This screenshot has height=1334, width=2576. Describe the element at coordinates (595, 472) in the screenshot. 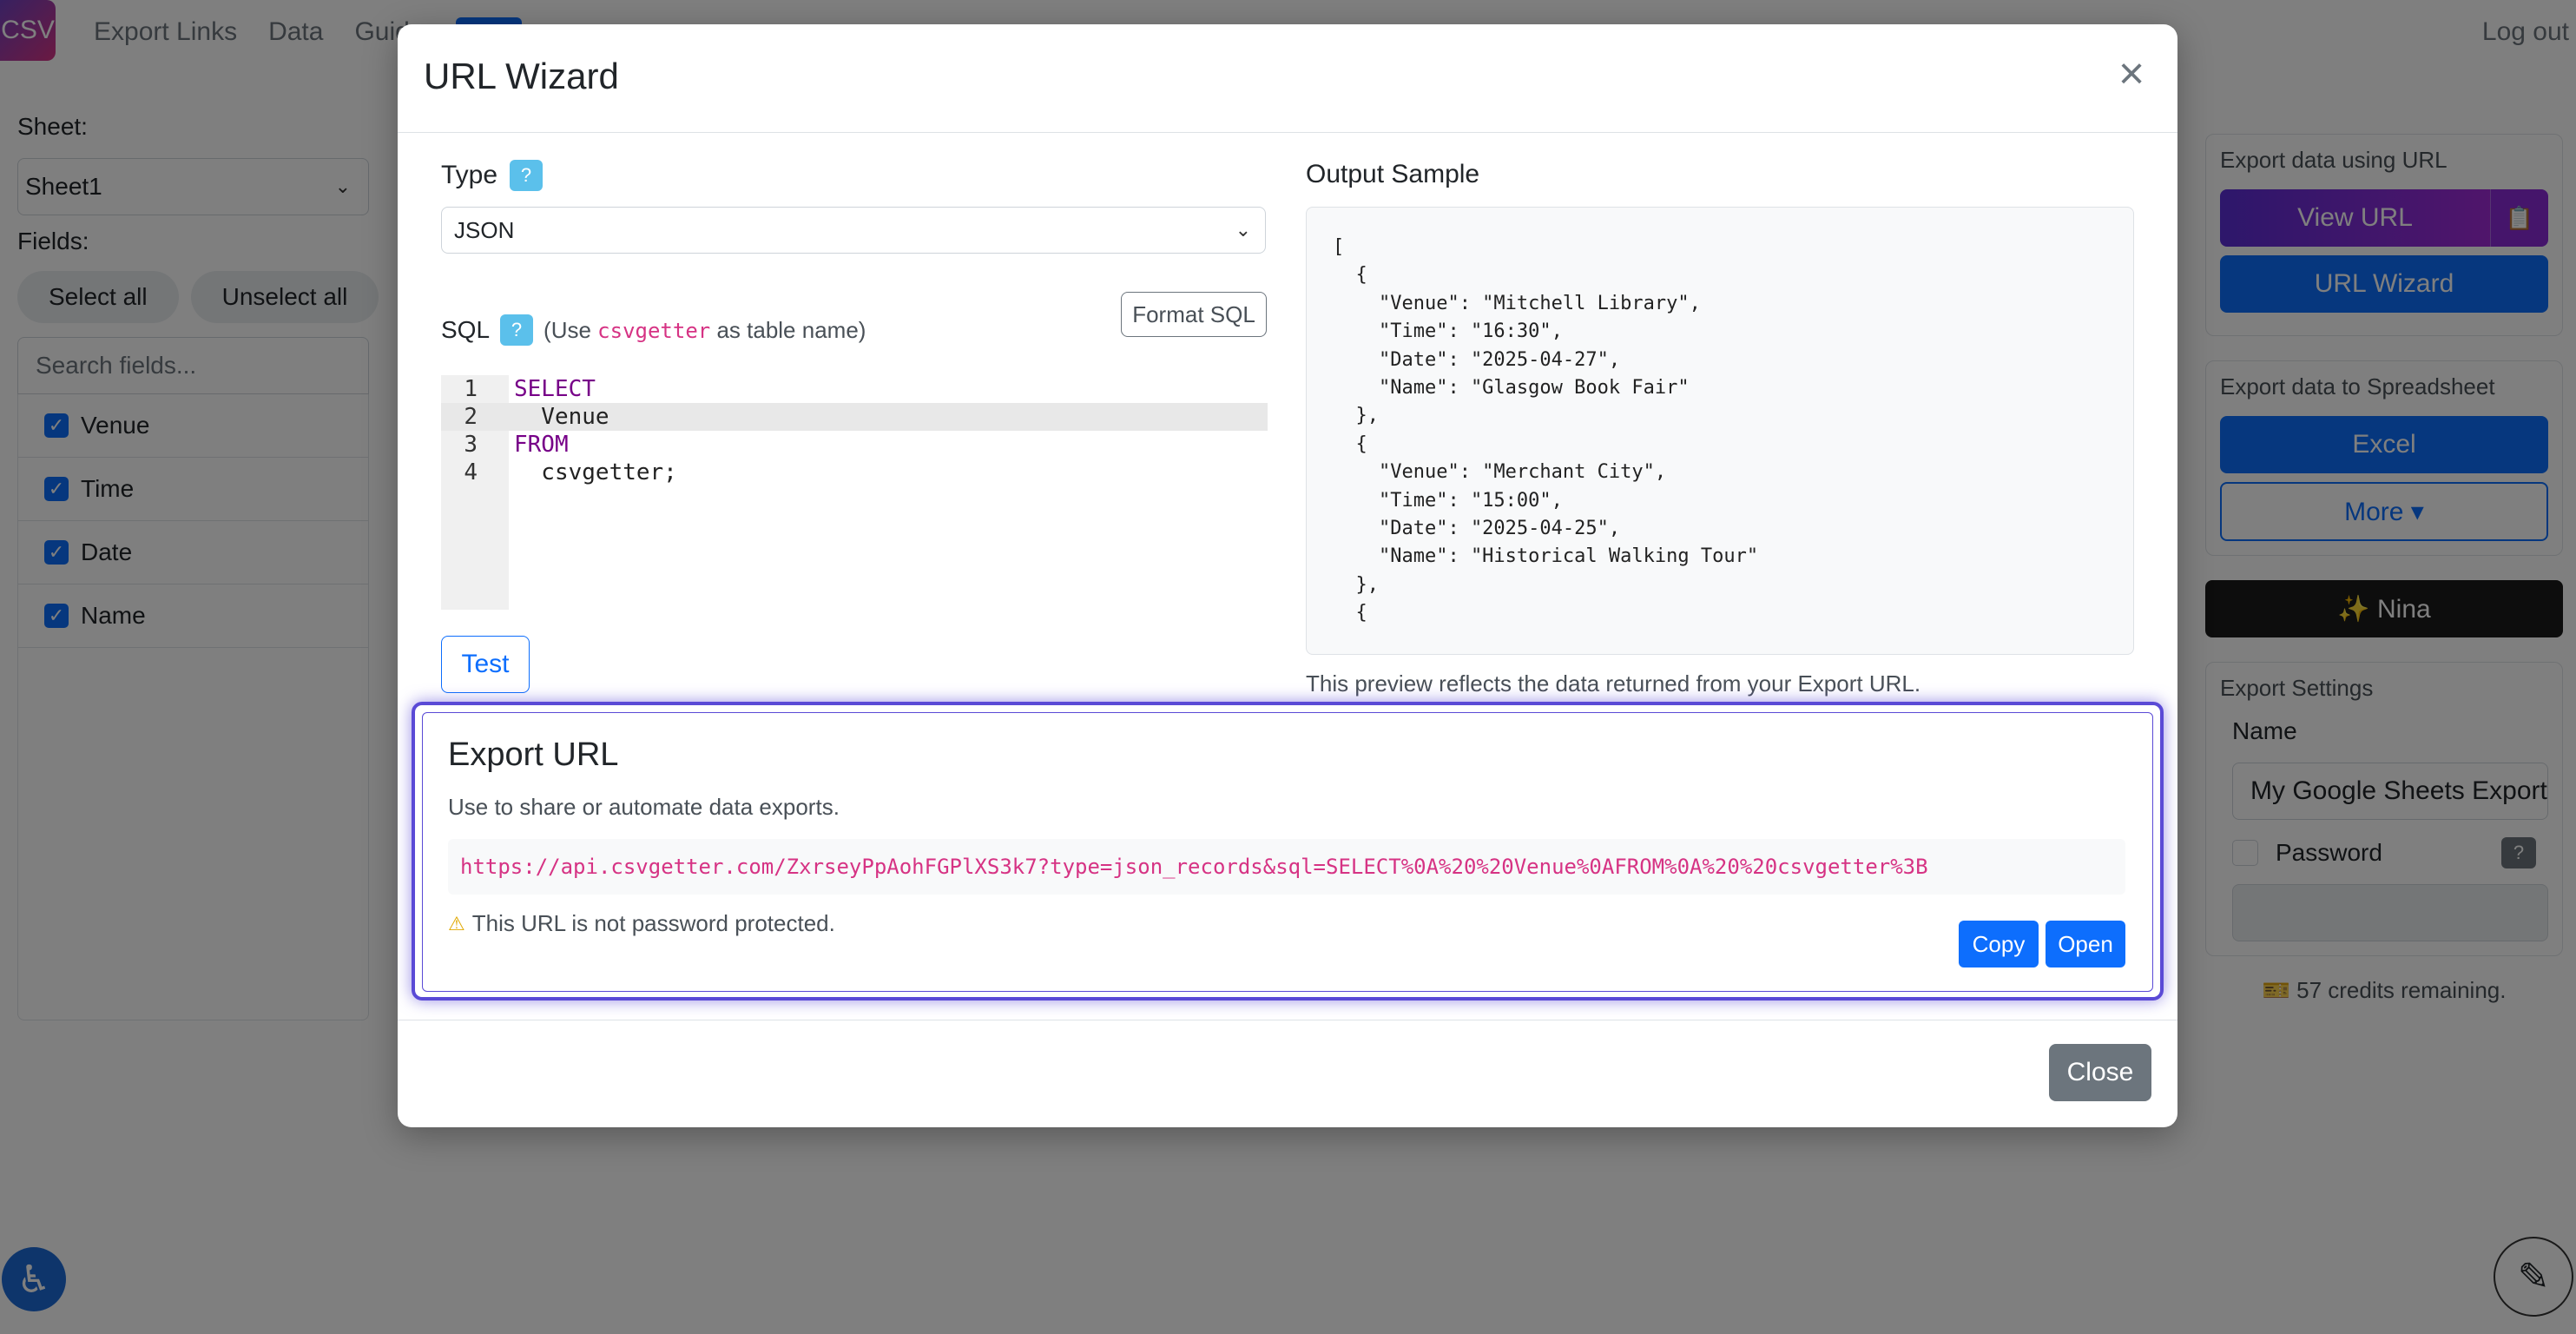

I see `code-text: csvgetter;` at that location.